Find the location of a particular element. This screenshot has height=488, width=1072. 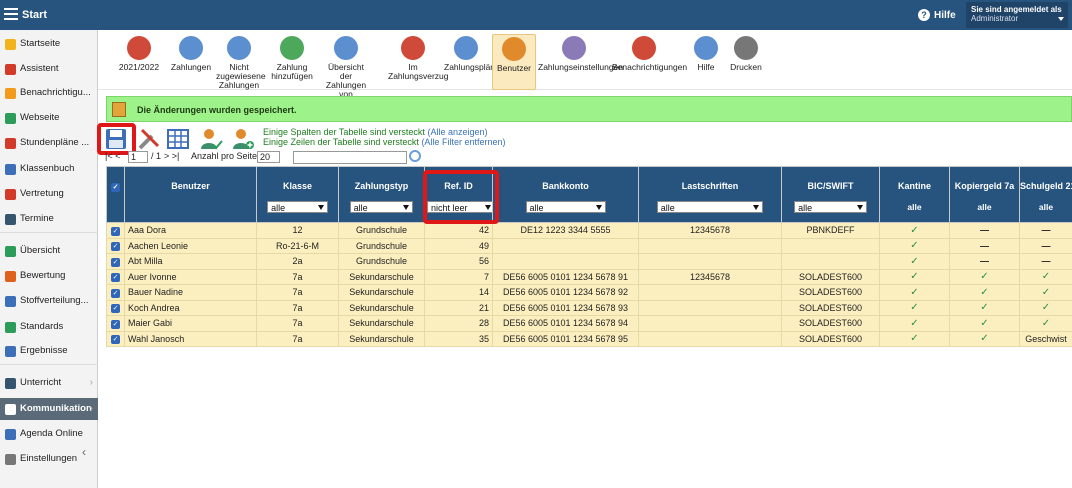

sidebar-item-15: Agenda Online is located at coordinates (49, 434).